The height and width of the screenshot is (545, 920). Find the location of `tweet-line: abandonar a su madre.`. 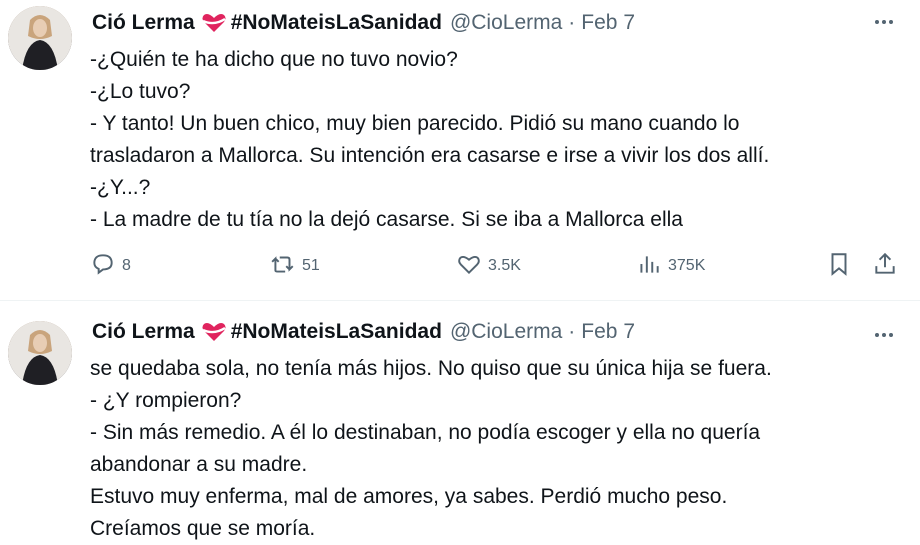

tweet-line: abandonar a su madre. is located at coordinates (199, 464).